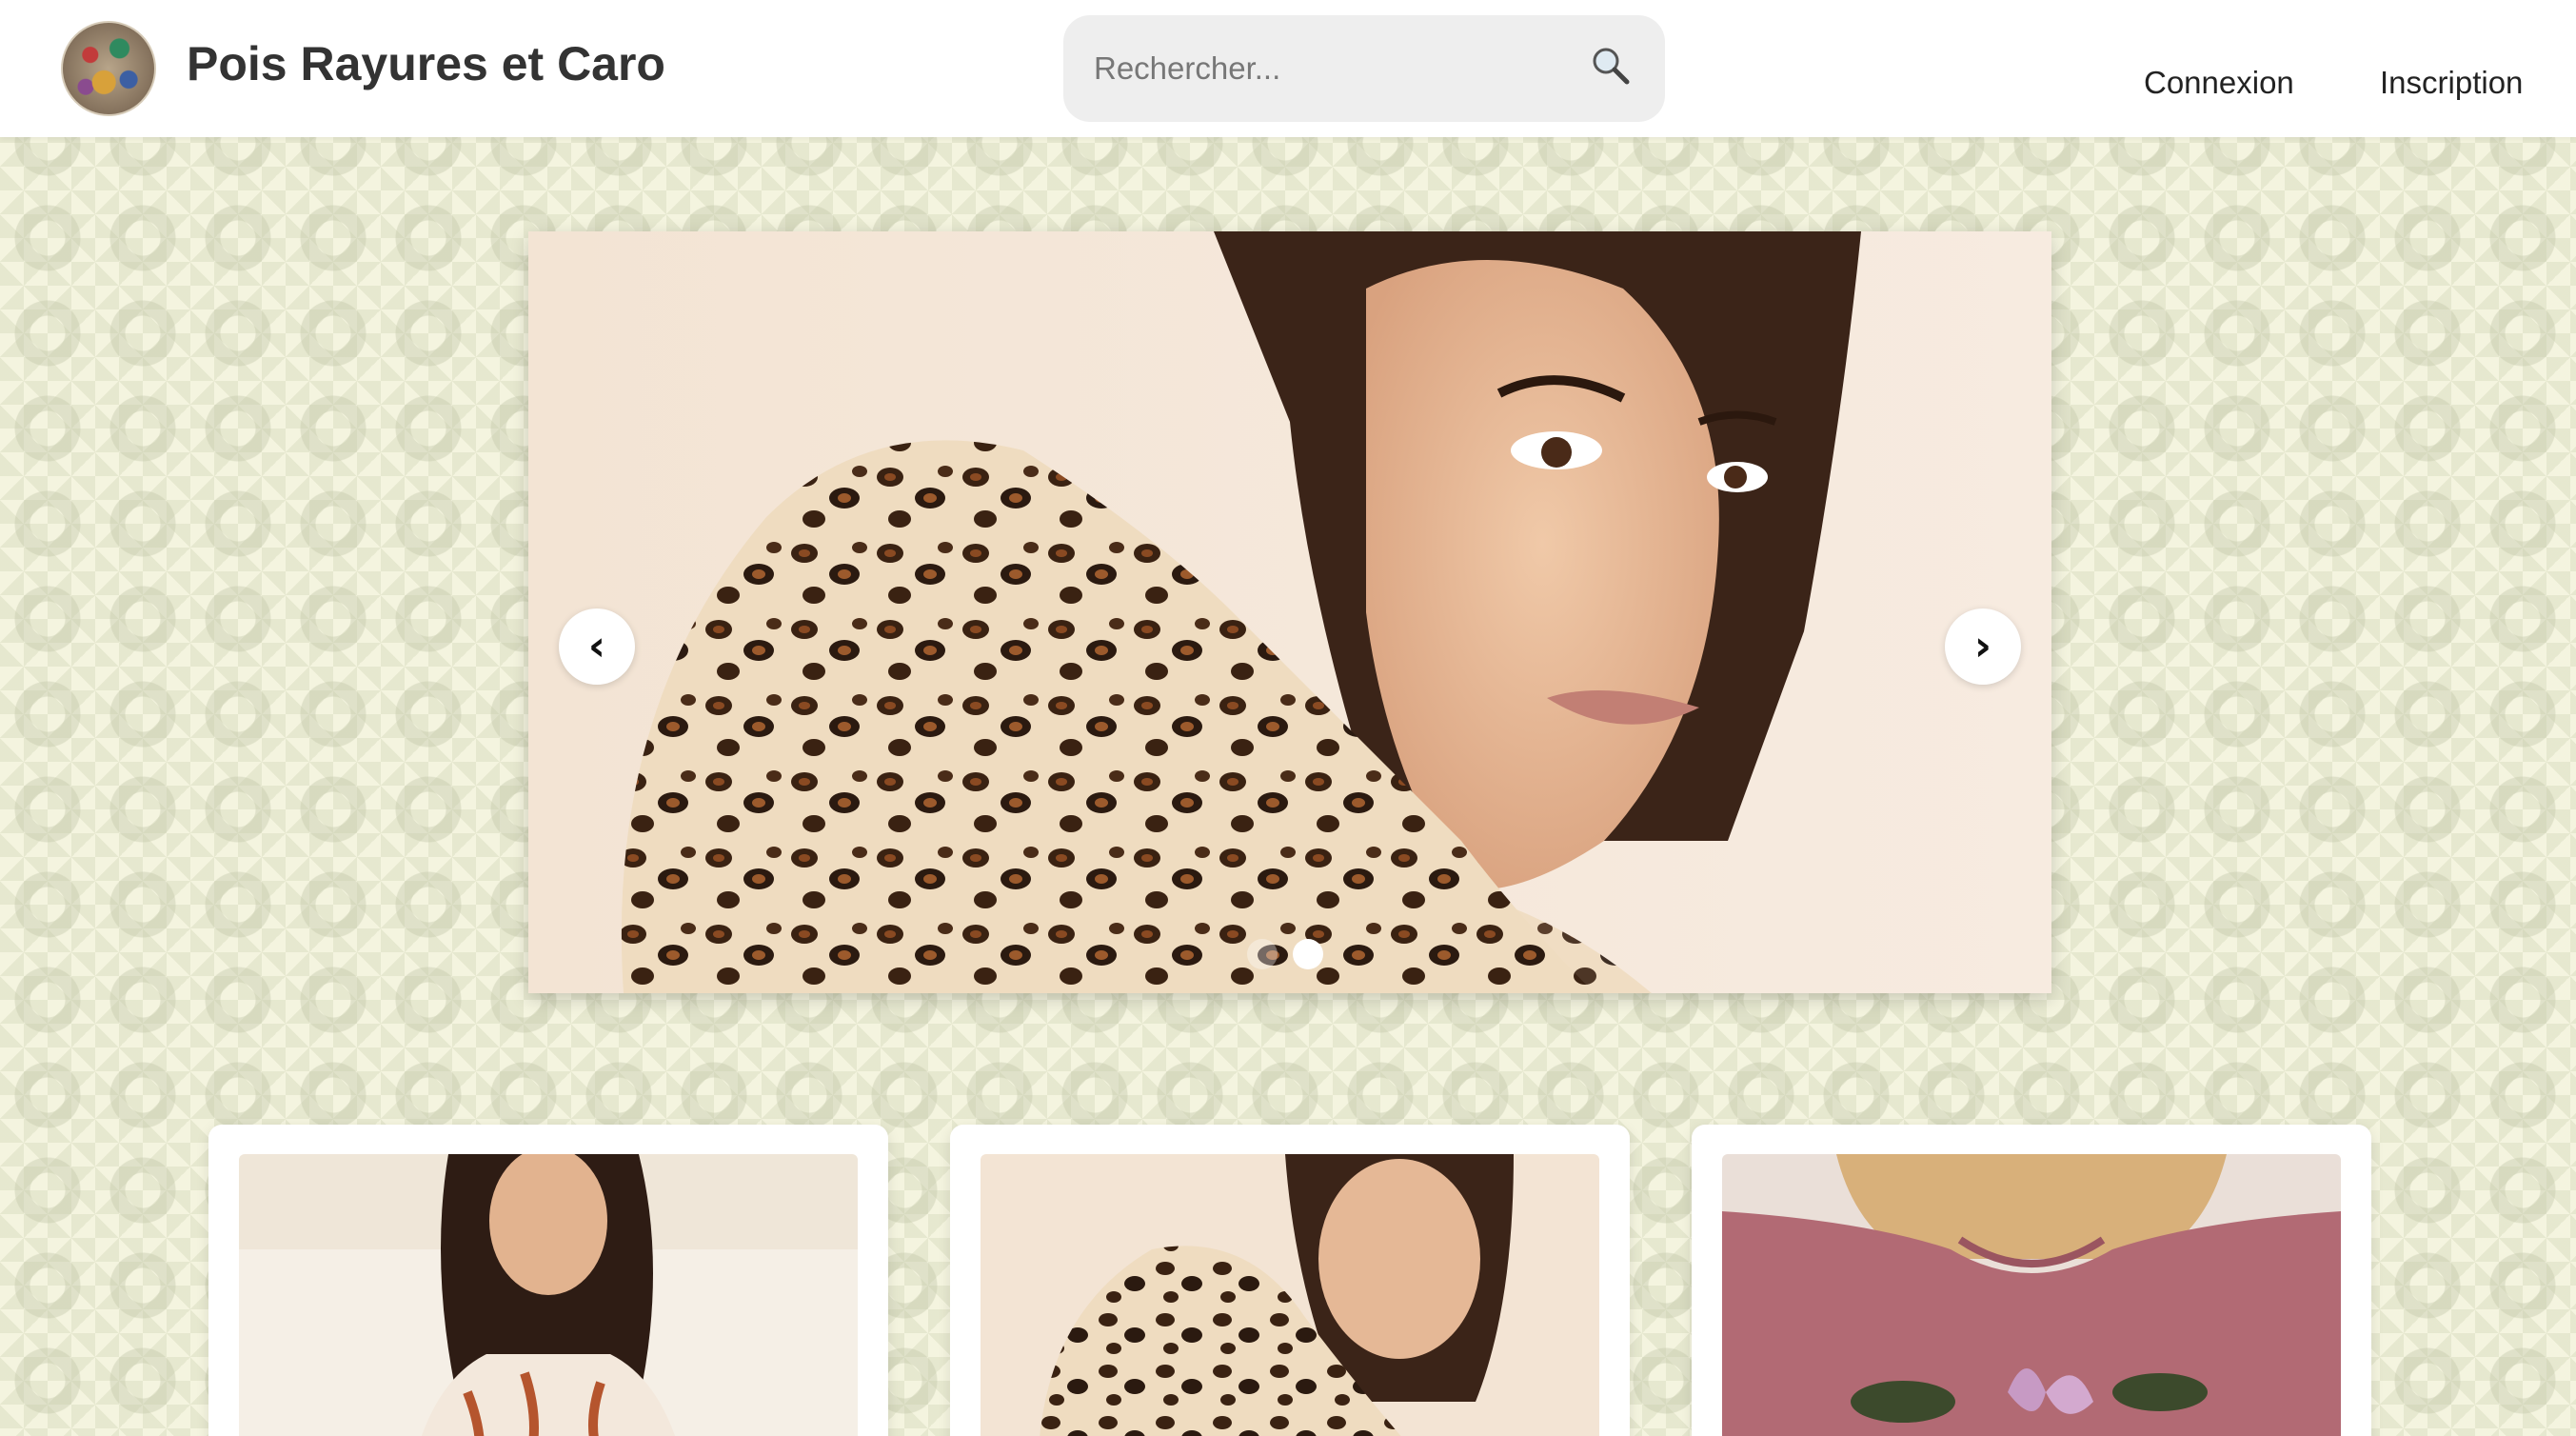 This screenshot has width=2576, height=1436. I want to click on carousel-prev-button: ‹, so click(597, 646).